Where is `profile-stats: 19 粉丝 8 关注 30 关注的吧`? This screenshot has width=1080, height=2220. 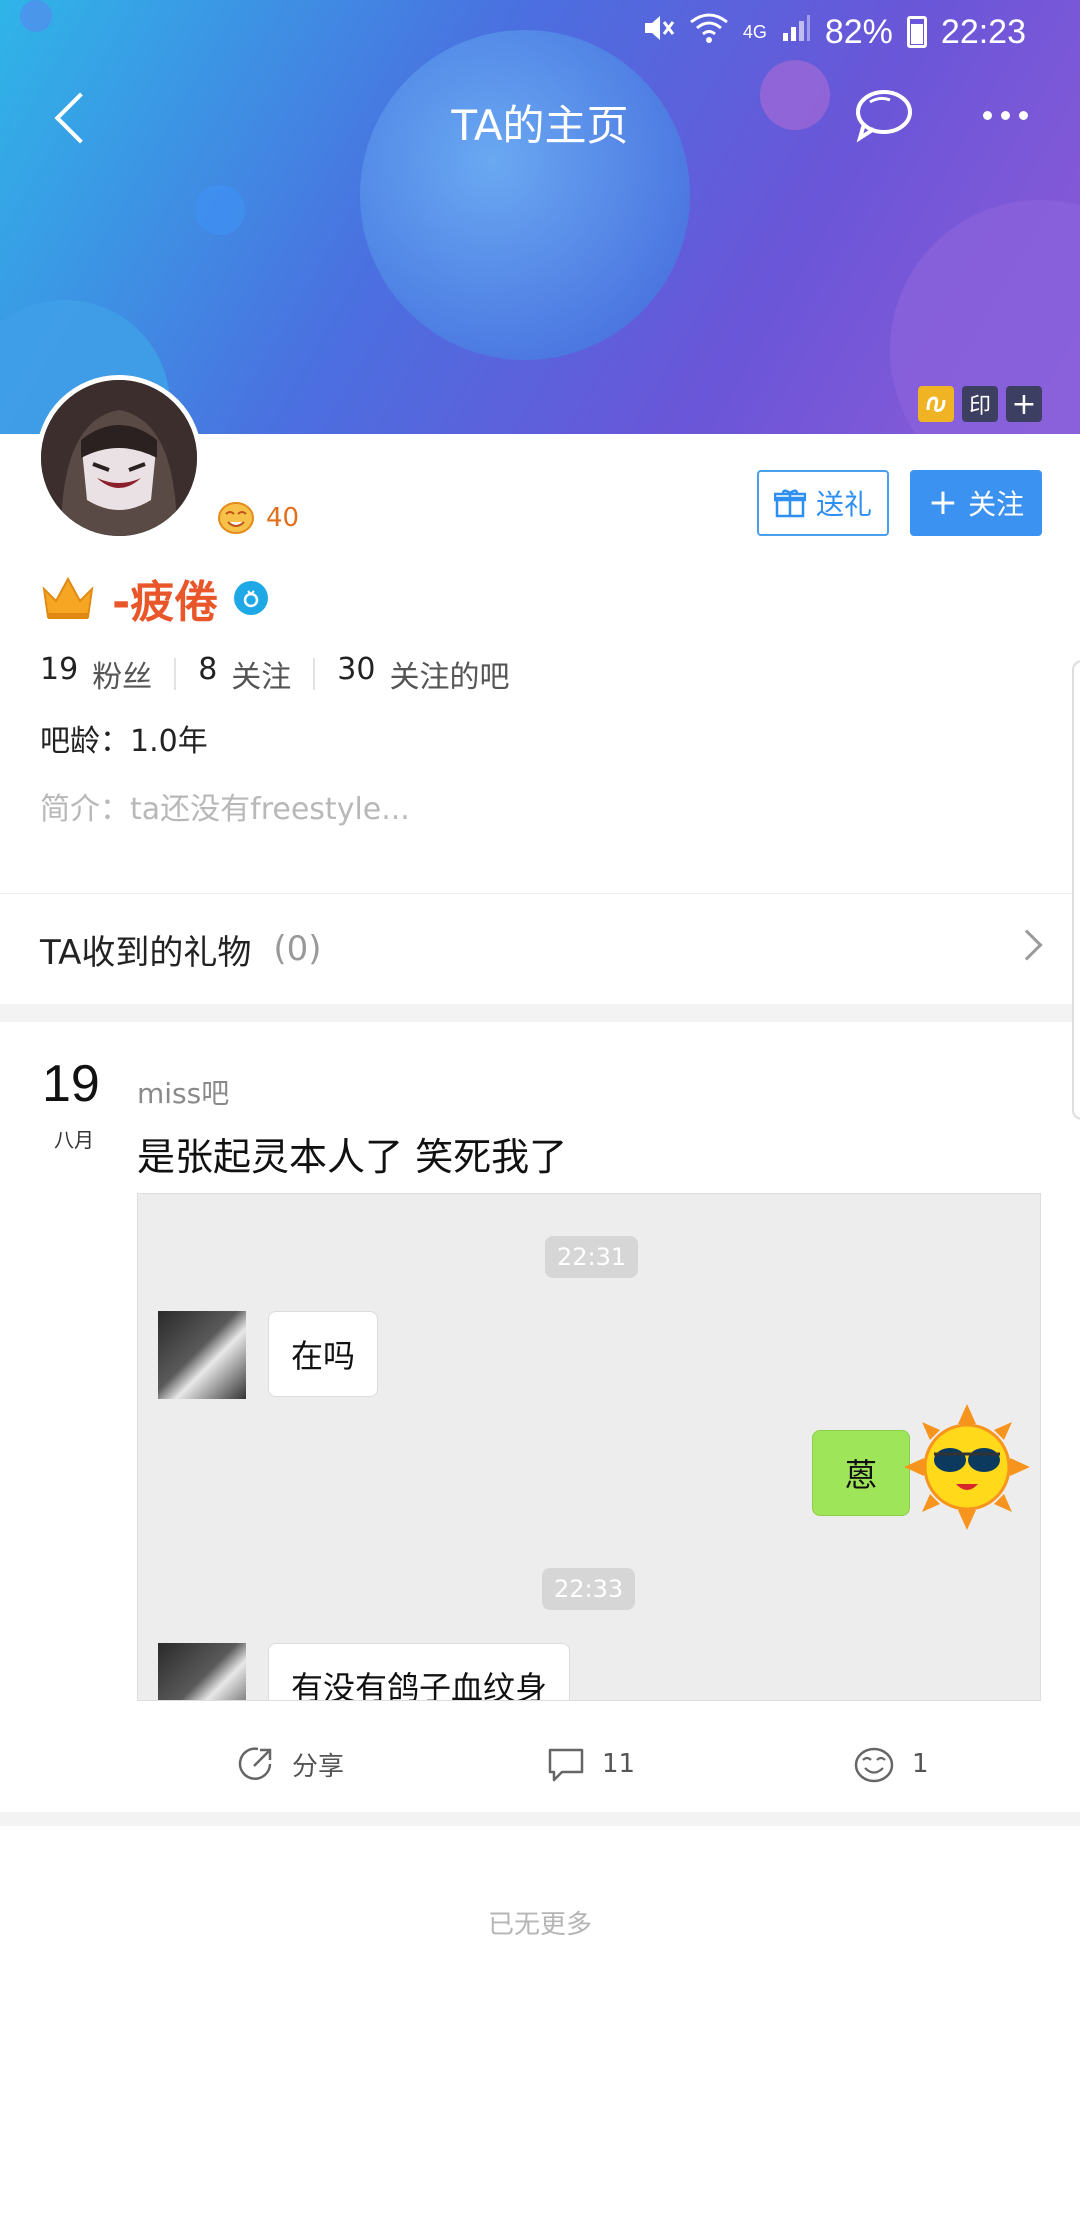 profile-stats: 19 粉丝 8 关注 30 关注的吧 is located at coordinates (274, 674).